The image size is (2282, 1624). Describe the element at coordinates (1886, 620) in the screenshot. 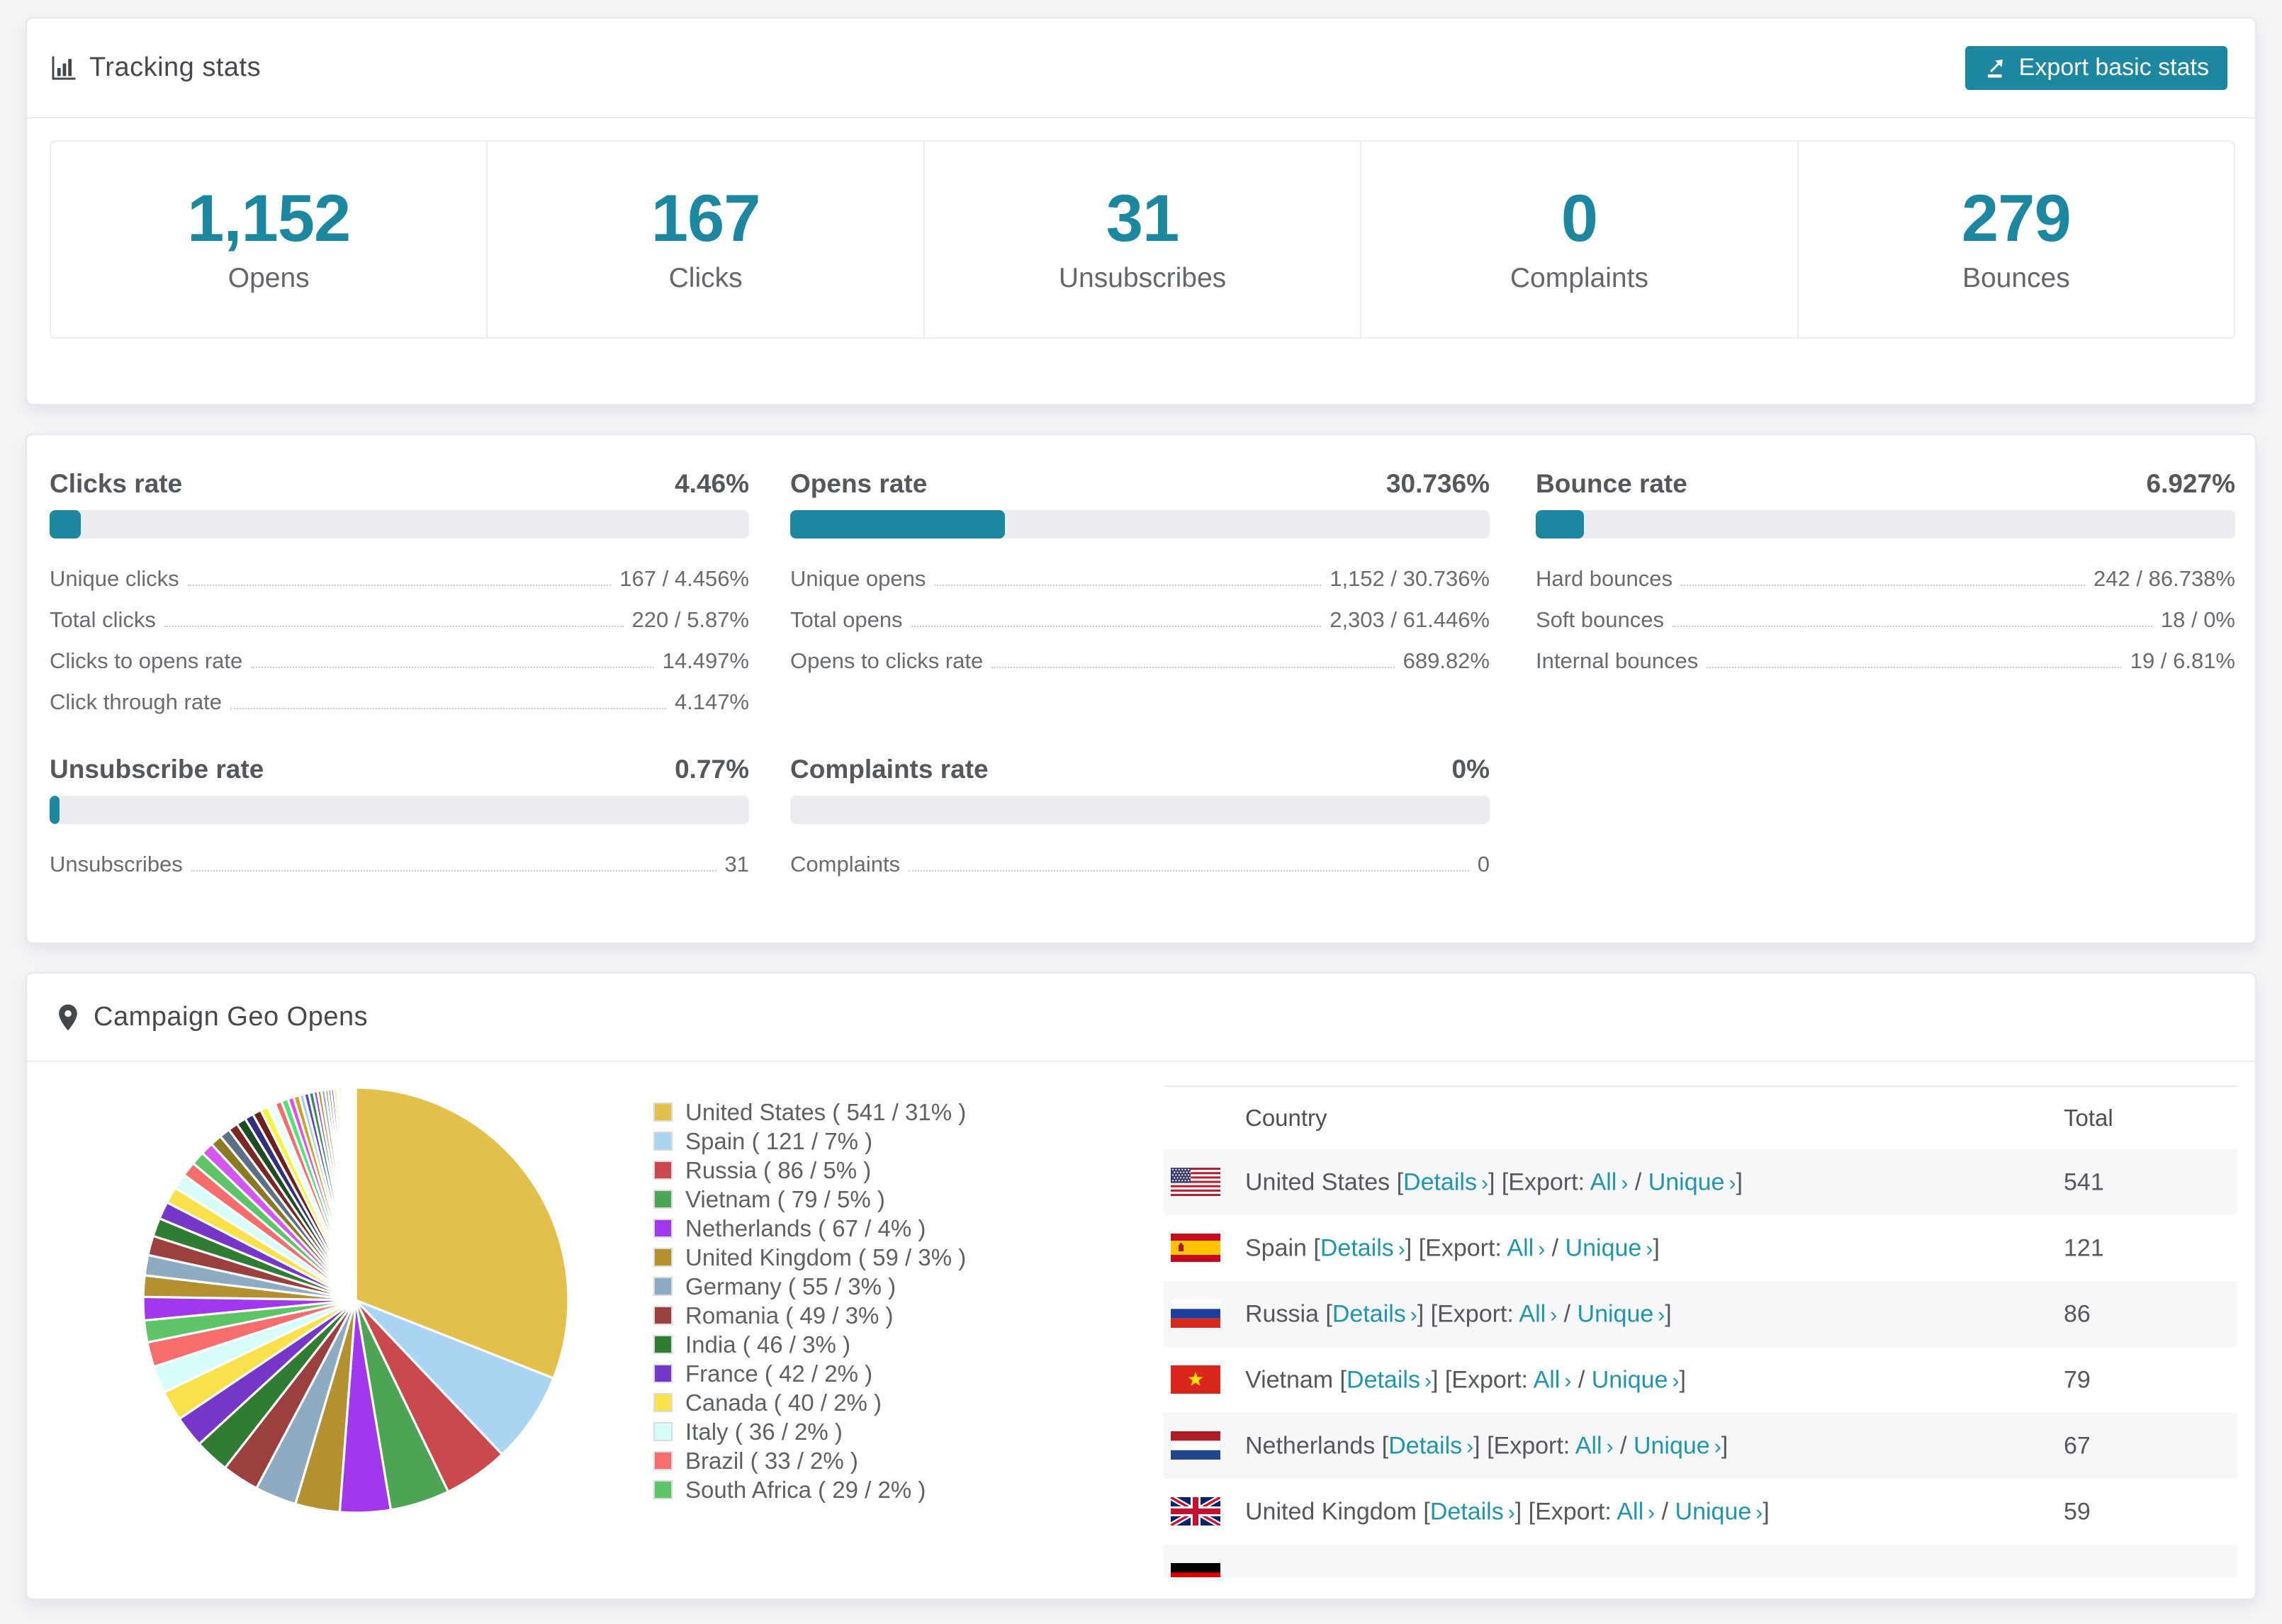

I see `rate-detail-row: Soft bounces 18 / 0%` at that location.